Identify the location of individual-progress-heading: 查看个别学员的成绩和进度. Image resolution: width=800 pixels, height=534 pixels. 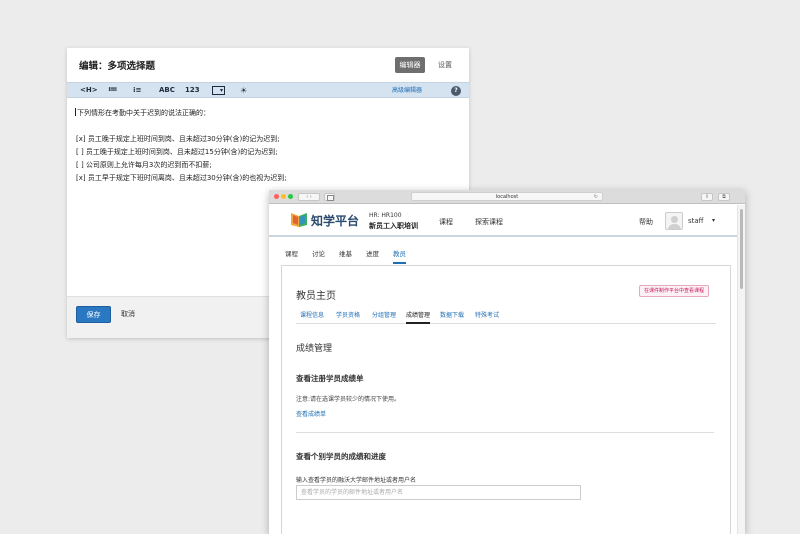
(341, 456).